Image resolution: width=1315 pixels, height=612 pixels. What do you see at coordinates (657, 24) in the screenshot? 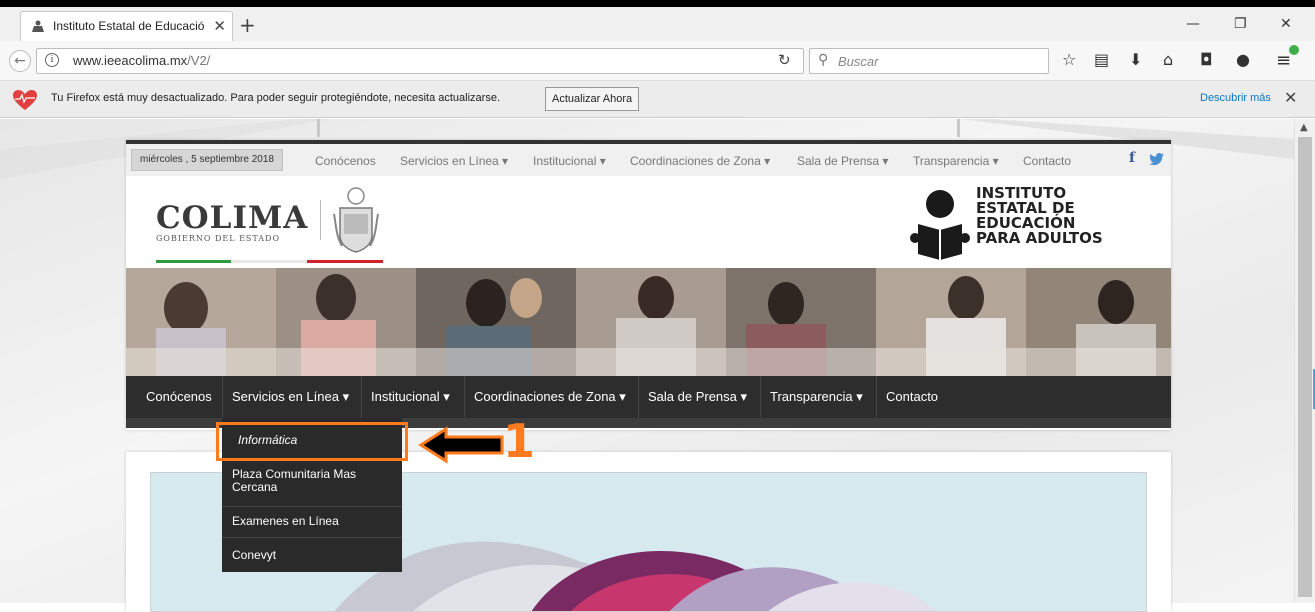
I see `tab-bar: Instituto Estatal de Educació ✕ + — ❐ ✕` at bounding box center [657, 24].